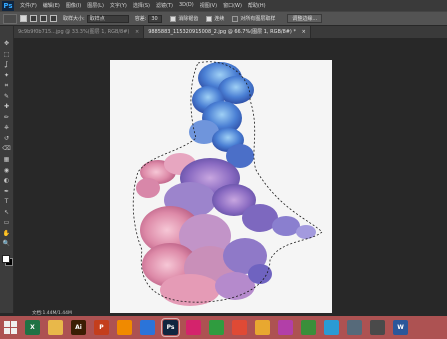 The height and width of the screenshot is (339, 447). Describe the element at coordinates (73, 5) in the screenshot. I see `menu-item: 图像(I)` at that location.